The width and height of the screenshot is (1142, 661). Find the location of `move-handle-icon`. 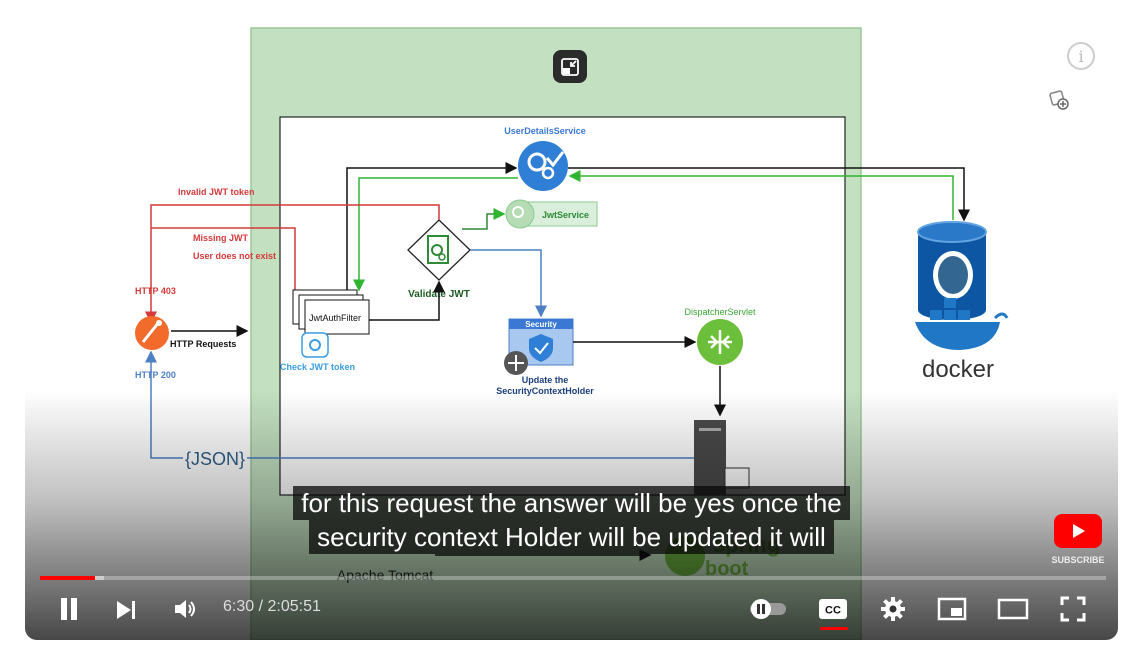

move-handle-icon is located at coordinates (516, 363).